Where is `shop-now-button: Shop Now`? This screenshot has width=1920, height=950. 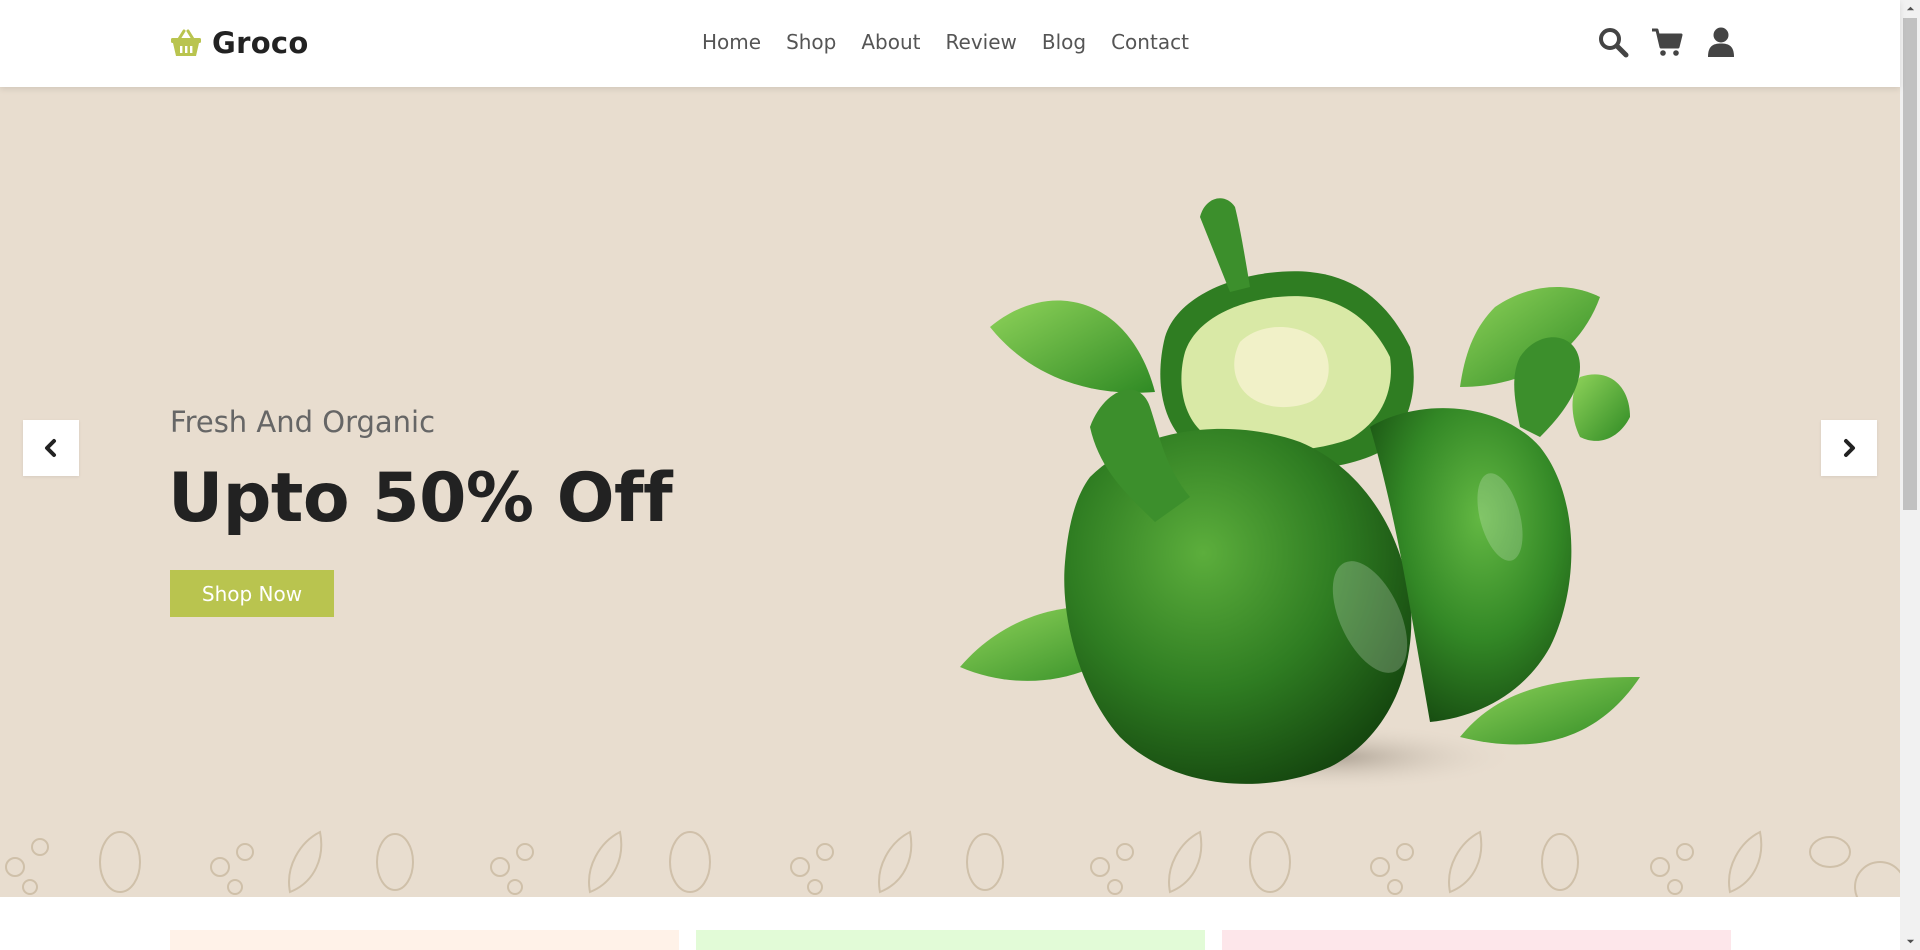
shop-now-button: Shop Now is located at coordinates (252, 593).